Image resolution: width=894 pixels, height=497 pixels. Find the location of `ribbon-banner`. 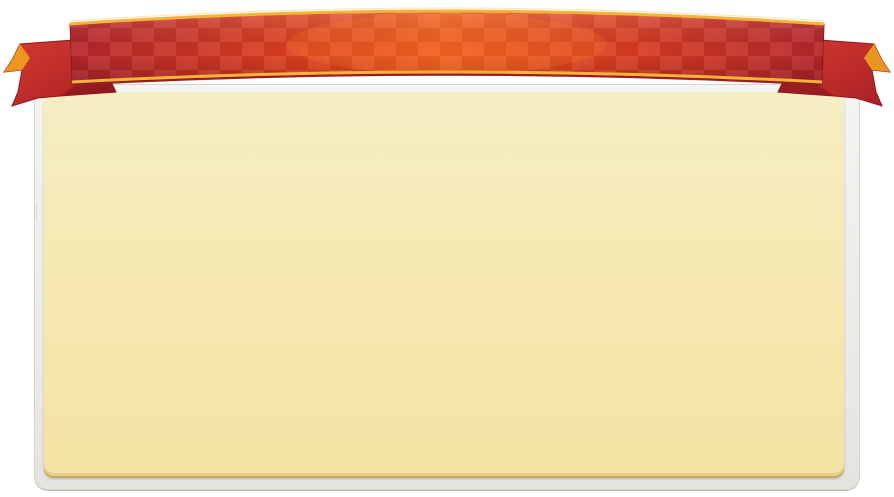

ribbon-banner is located at coordinates (447, 46).